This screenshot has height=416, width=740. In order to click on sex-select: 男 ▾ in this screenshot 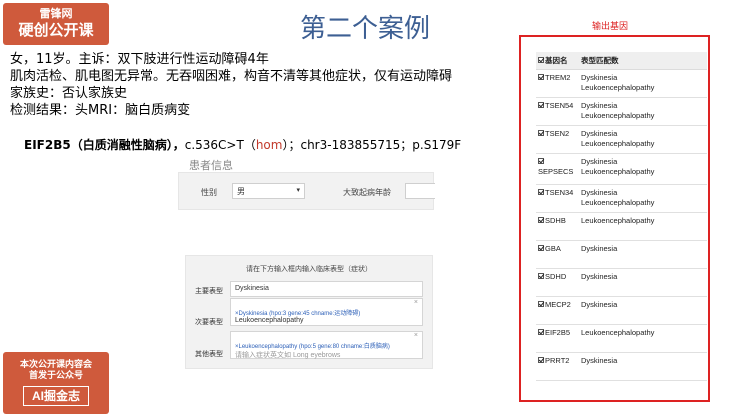, I will do `click(268, 191)`.